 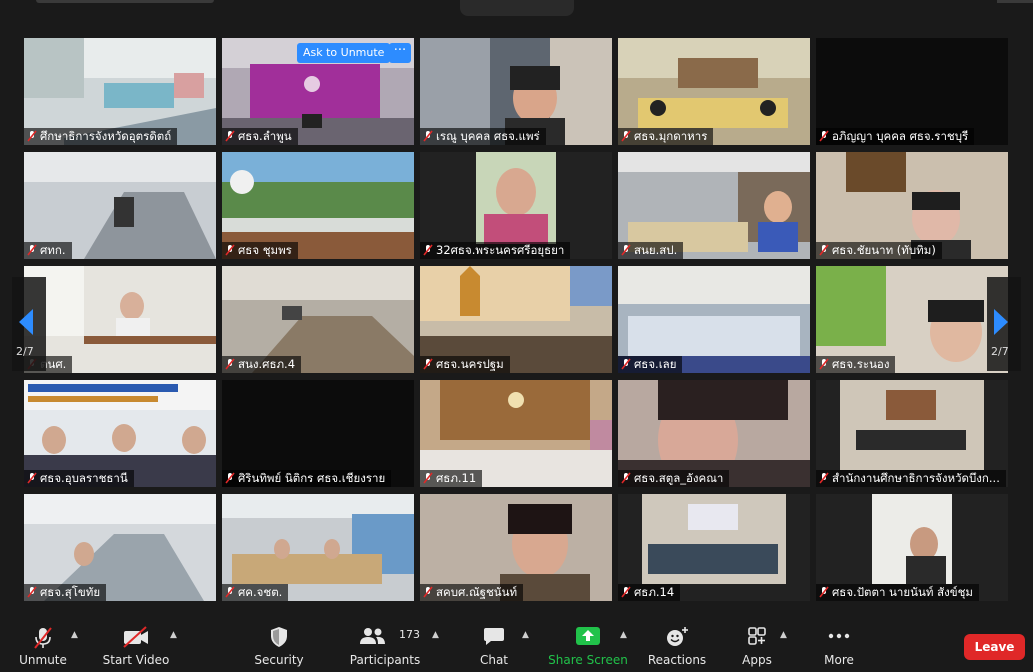 I want to click on participant-tile: ศธจ.สุโขทัย, so click(x=120, y=547).